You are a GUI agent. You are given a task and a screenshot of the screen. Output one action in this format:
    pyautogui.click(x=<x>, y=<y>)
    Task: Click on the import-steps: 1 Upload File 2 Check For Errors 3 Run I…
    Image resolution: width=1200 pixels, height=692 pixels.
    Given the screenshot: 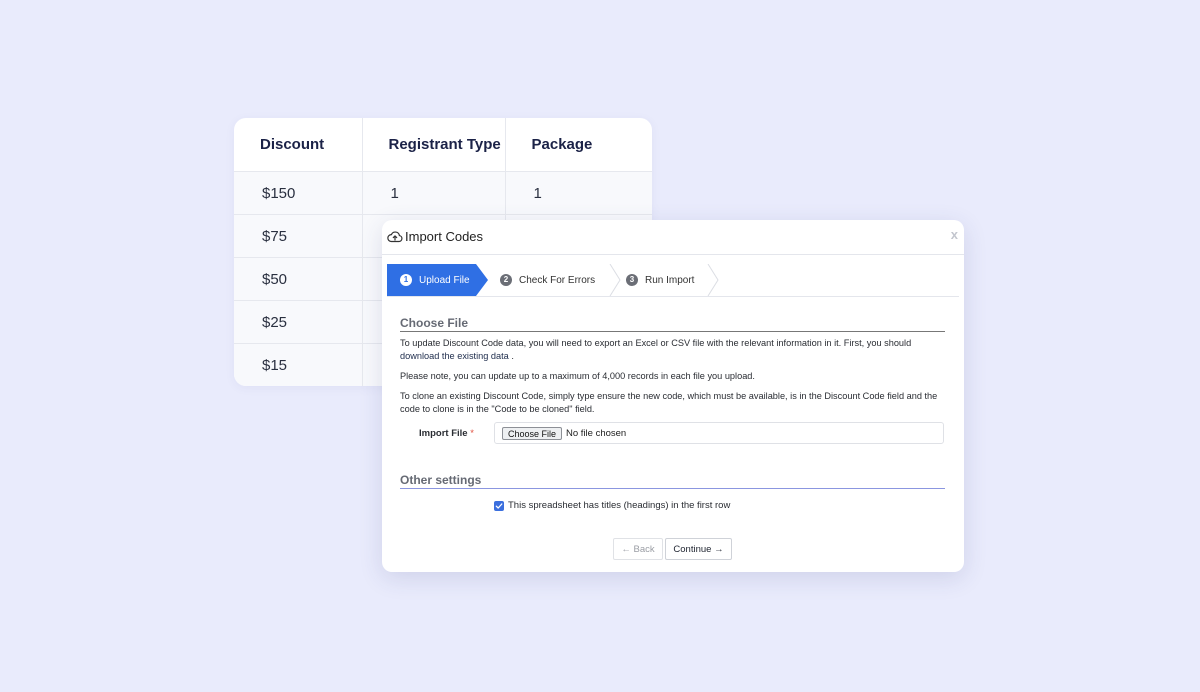 What is the action you would take?
    pyautogui.click(x=673, y=280)
    